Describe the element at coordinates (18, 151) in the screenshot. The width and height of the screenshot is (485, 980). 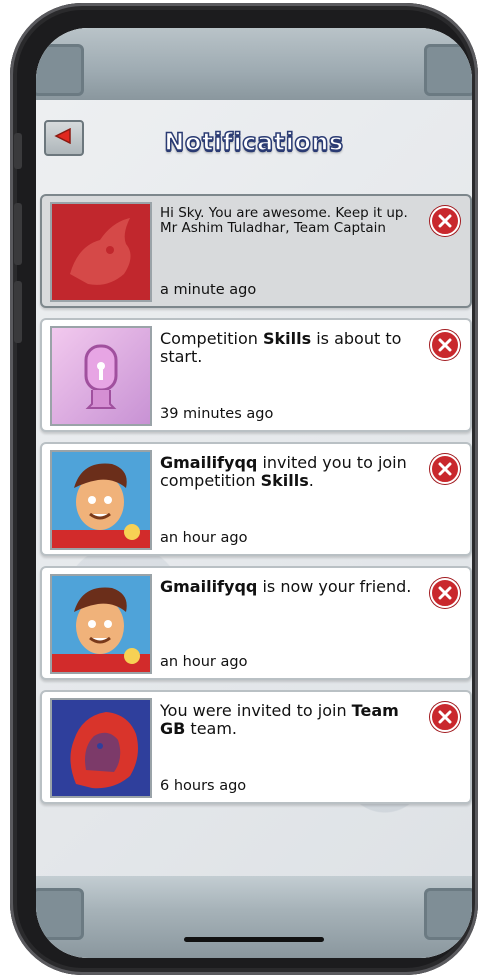
I see `mute-switch` at that location.